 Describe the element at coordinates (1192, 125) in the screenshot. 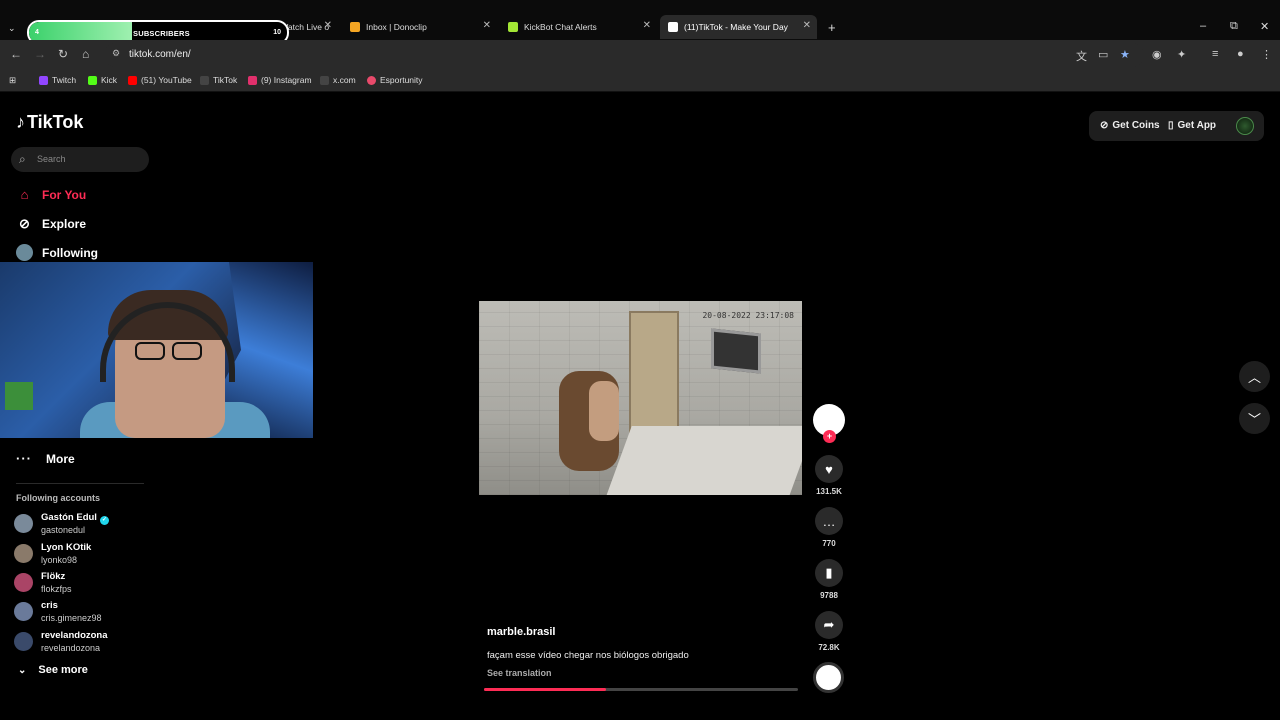

I see `get-app-button: ▯ Get App` at that location.